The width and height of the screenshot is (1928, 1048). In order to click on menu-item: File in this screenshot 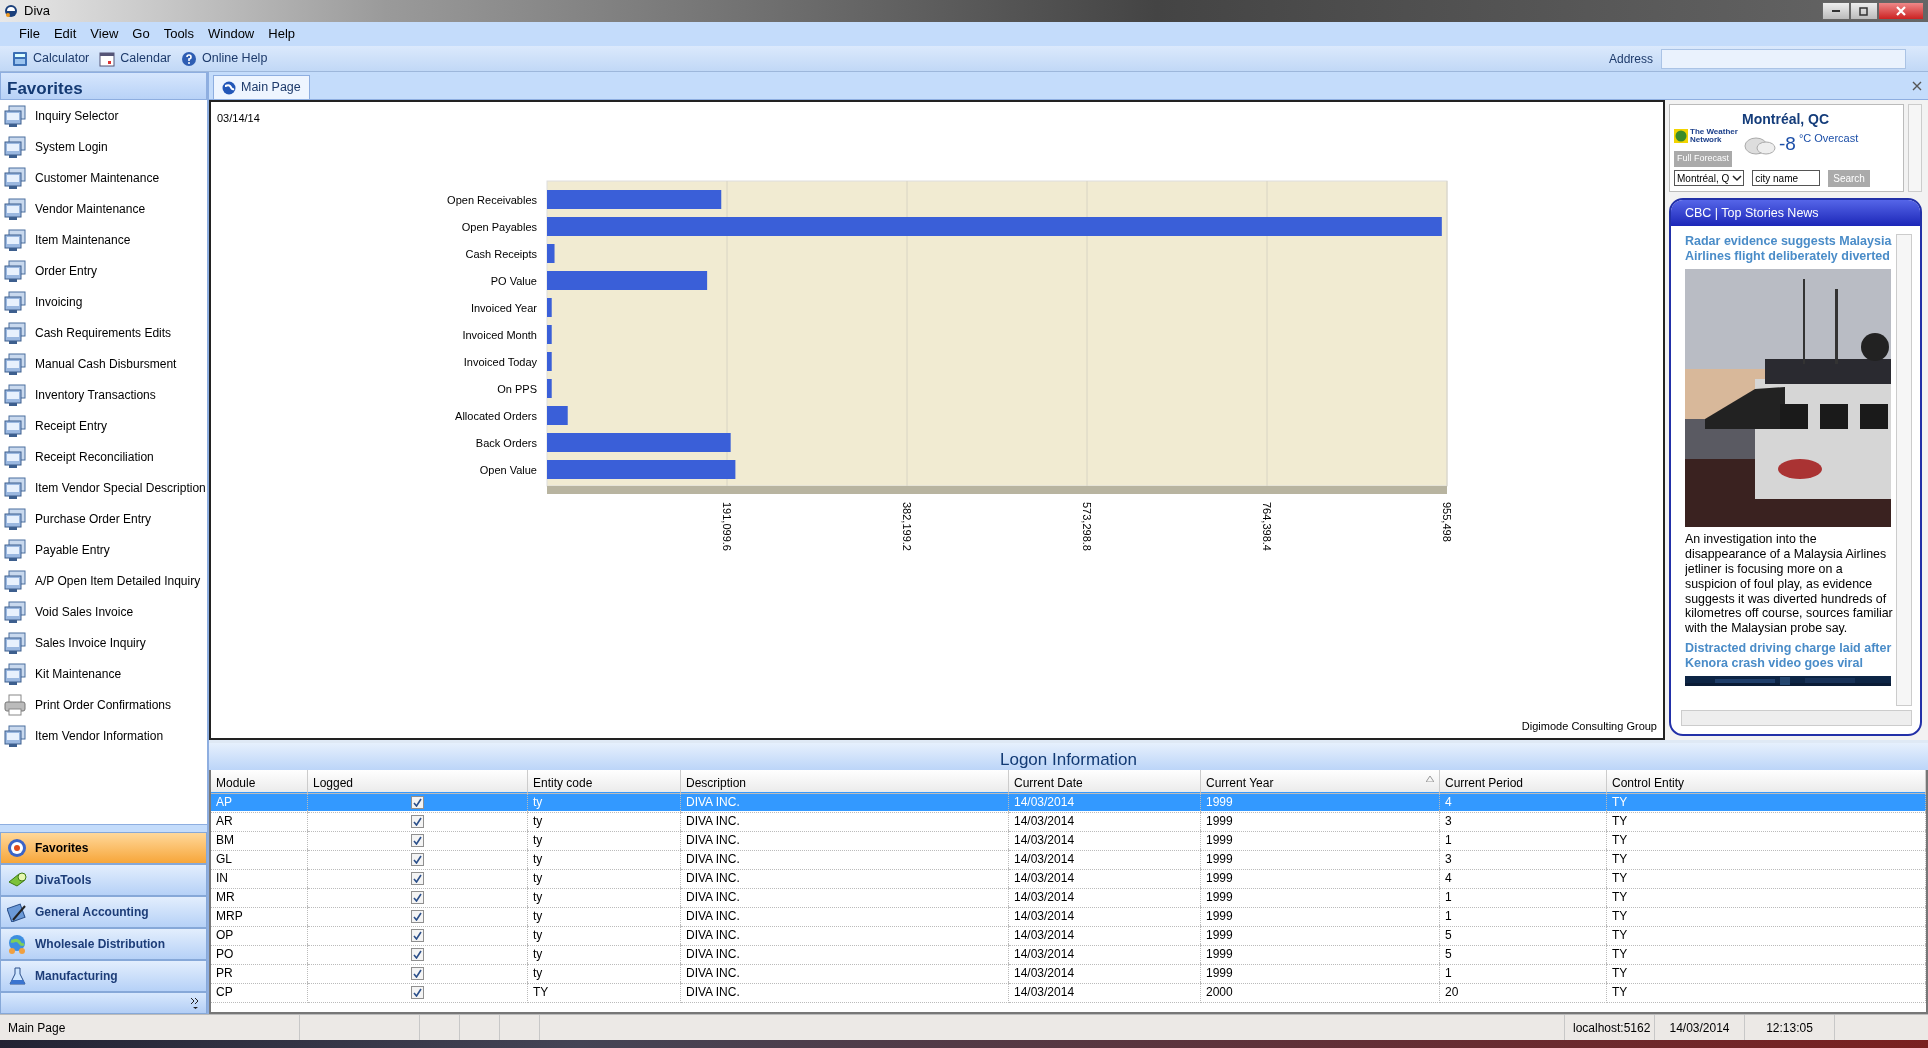, I will do `click(29, 34)`.